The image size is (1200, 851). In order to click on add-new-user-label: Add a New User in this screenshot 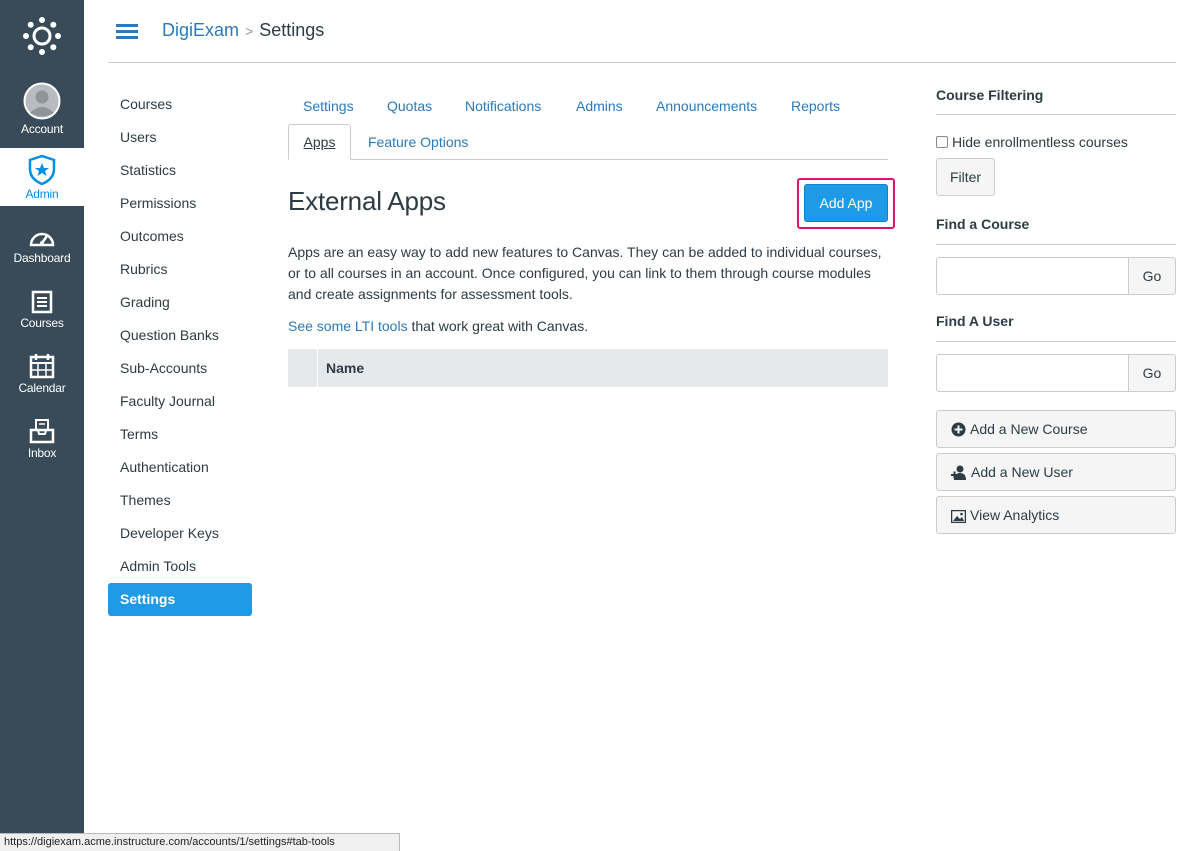, I will do `click(1022, 472)`.